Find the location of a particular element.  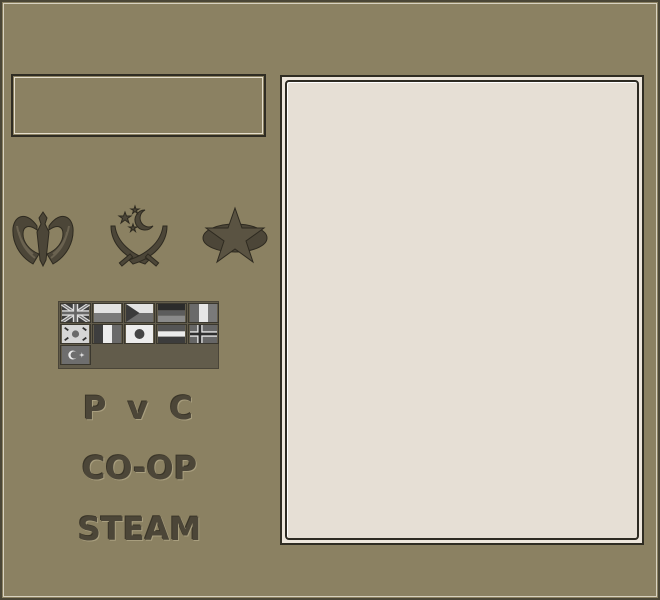

south-korea-flag-icon is located at coordinates (75, 334).